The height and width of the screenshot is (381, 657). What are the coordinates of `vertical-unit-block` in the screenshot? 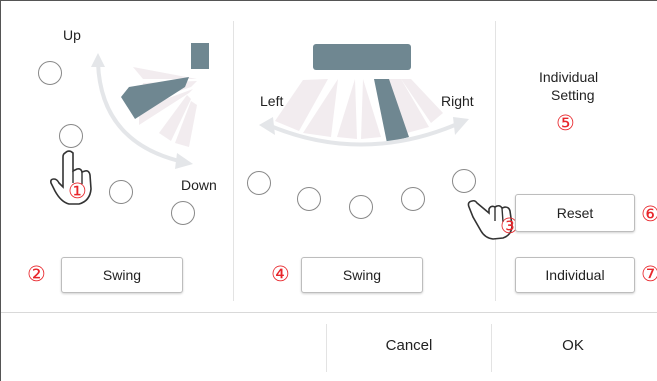 It's located at (200, 56).